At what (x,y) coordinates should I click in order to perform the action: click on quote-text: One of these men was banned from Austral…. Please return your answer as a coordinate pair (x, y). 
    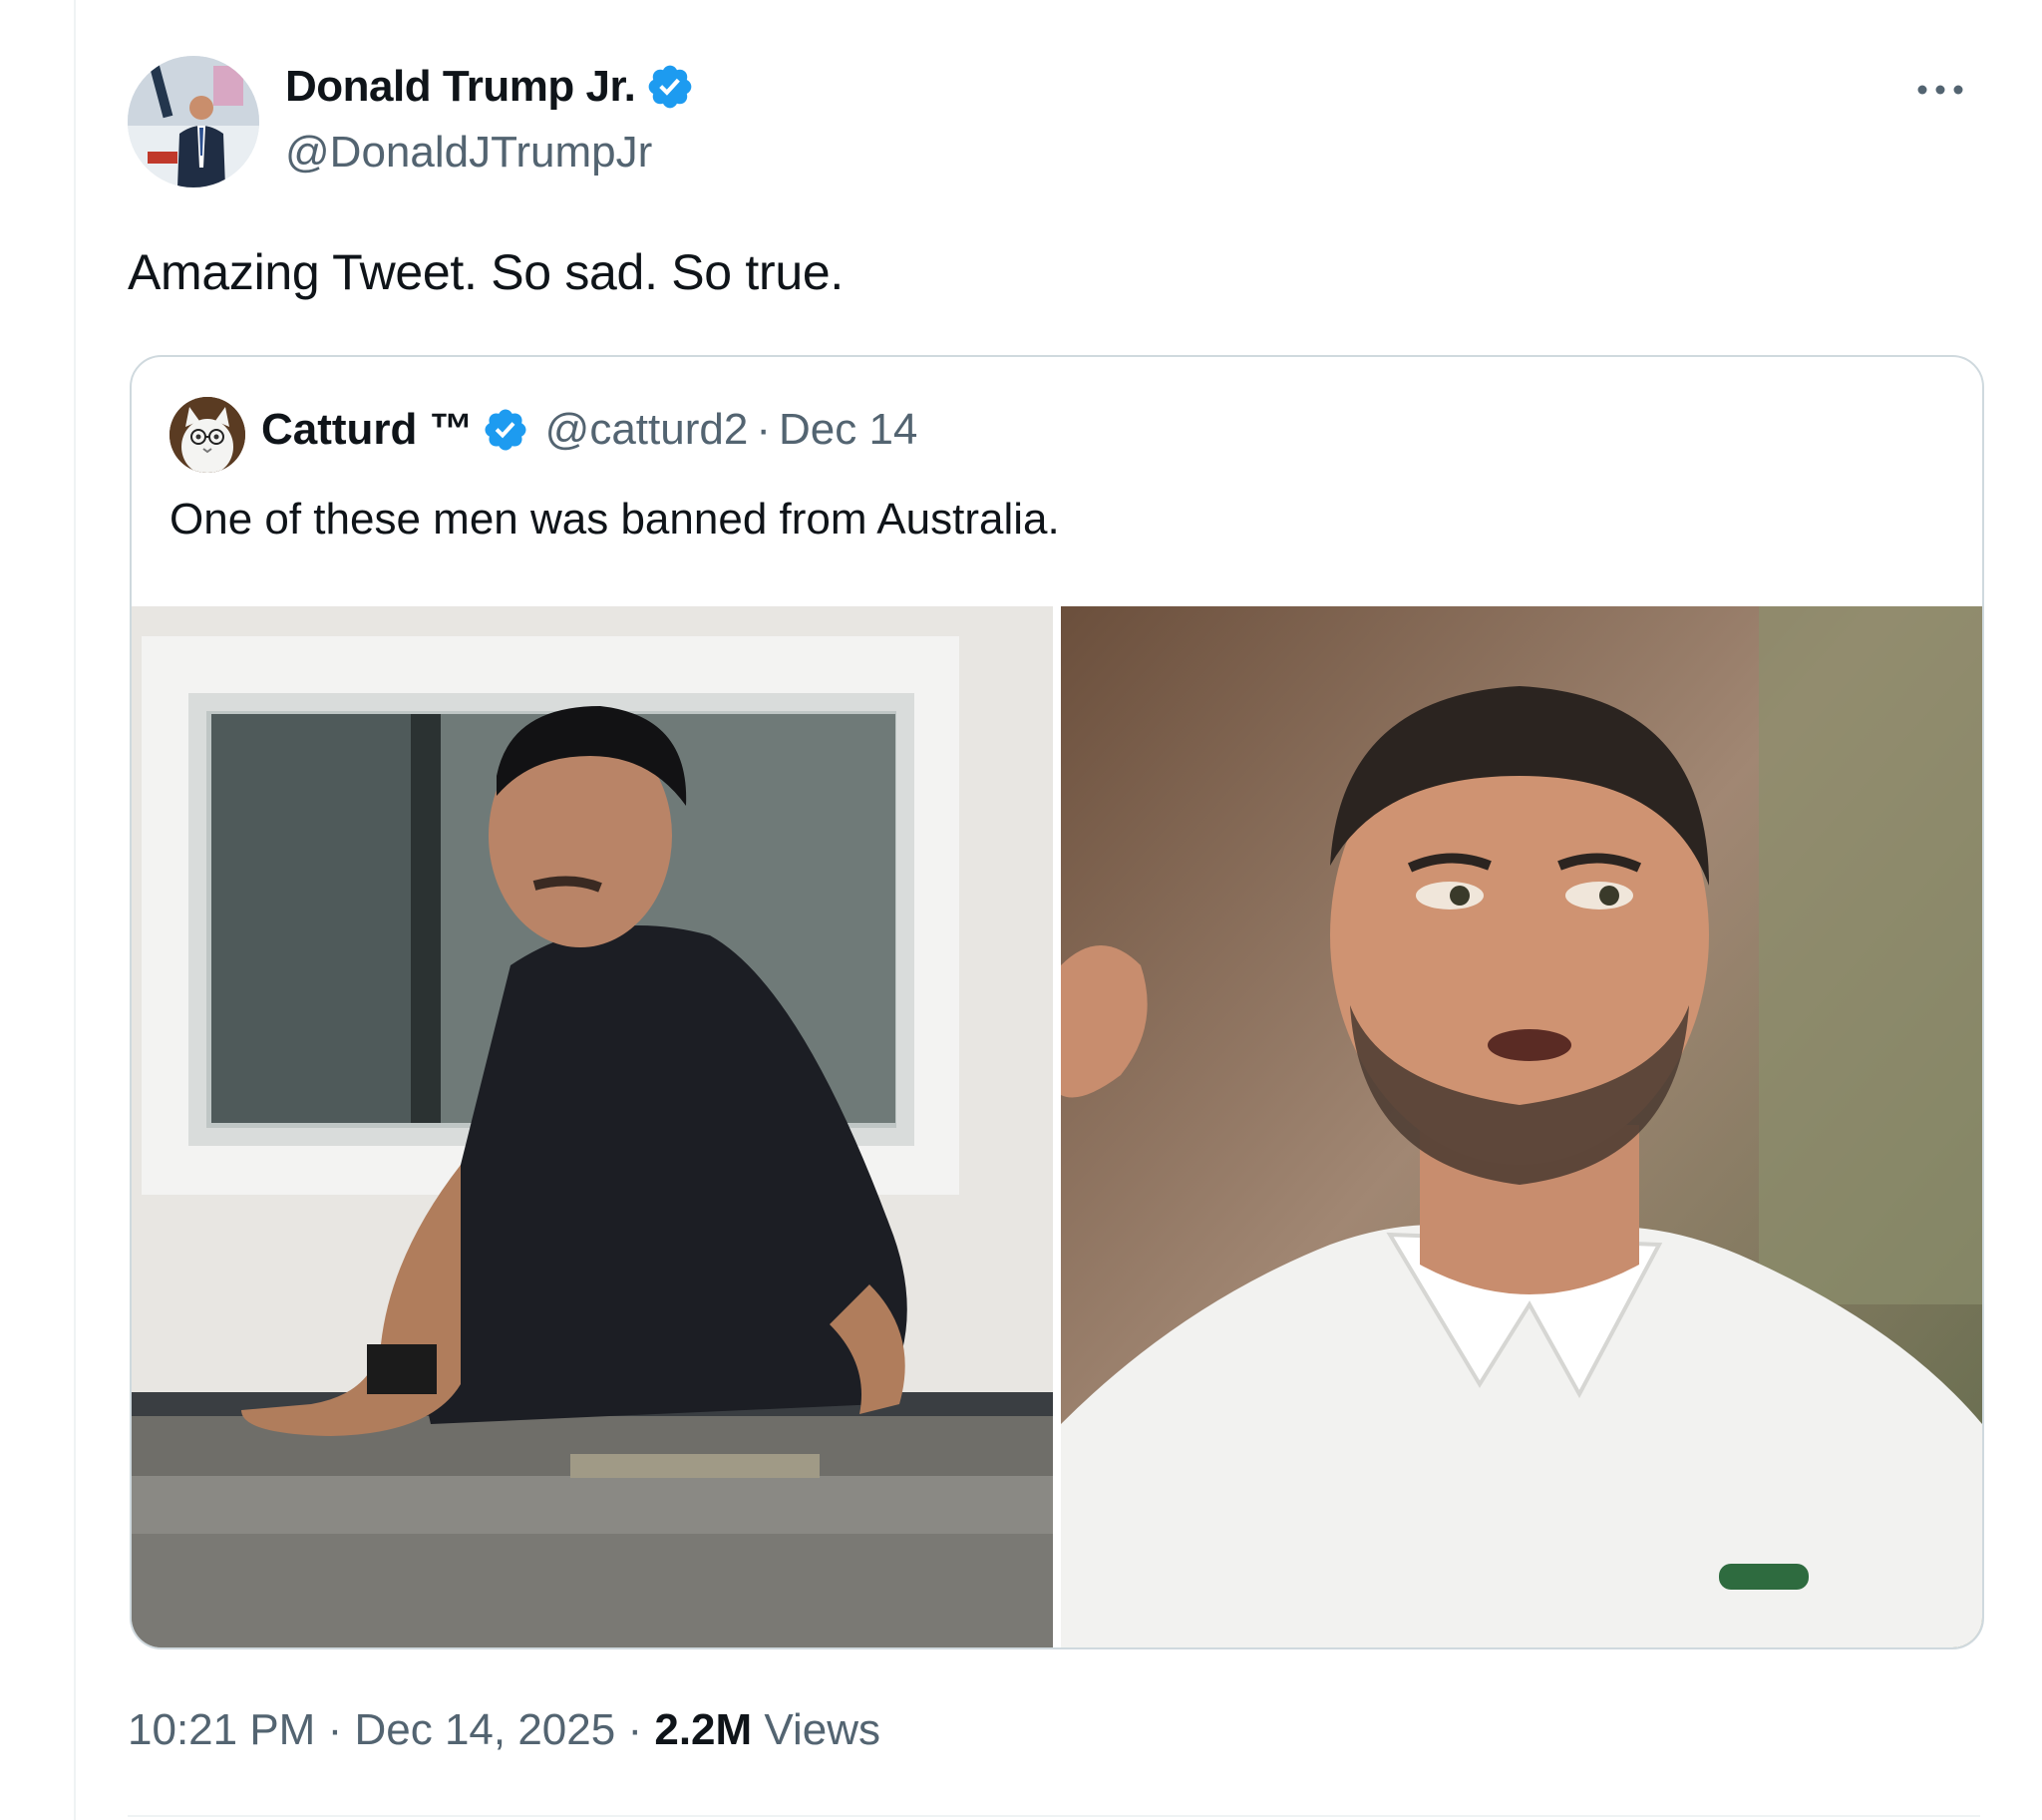
    Looking at the image, I should click on (615, 519).